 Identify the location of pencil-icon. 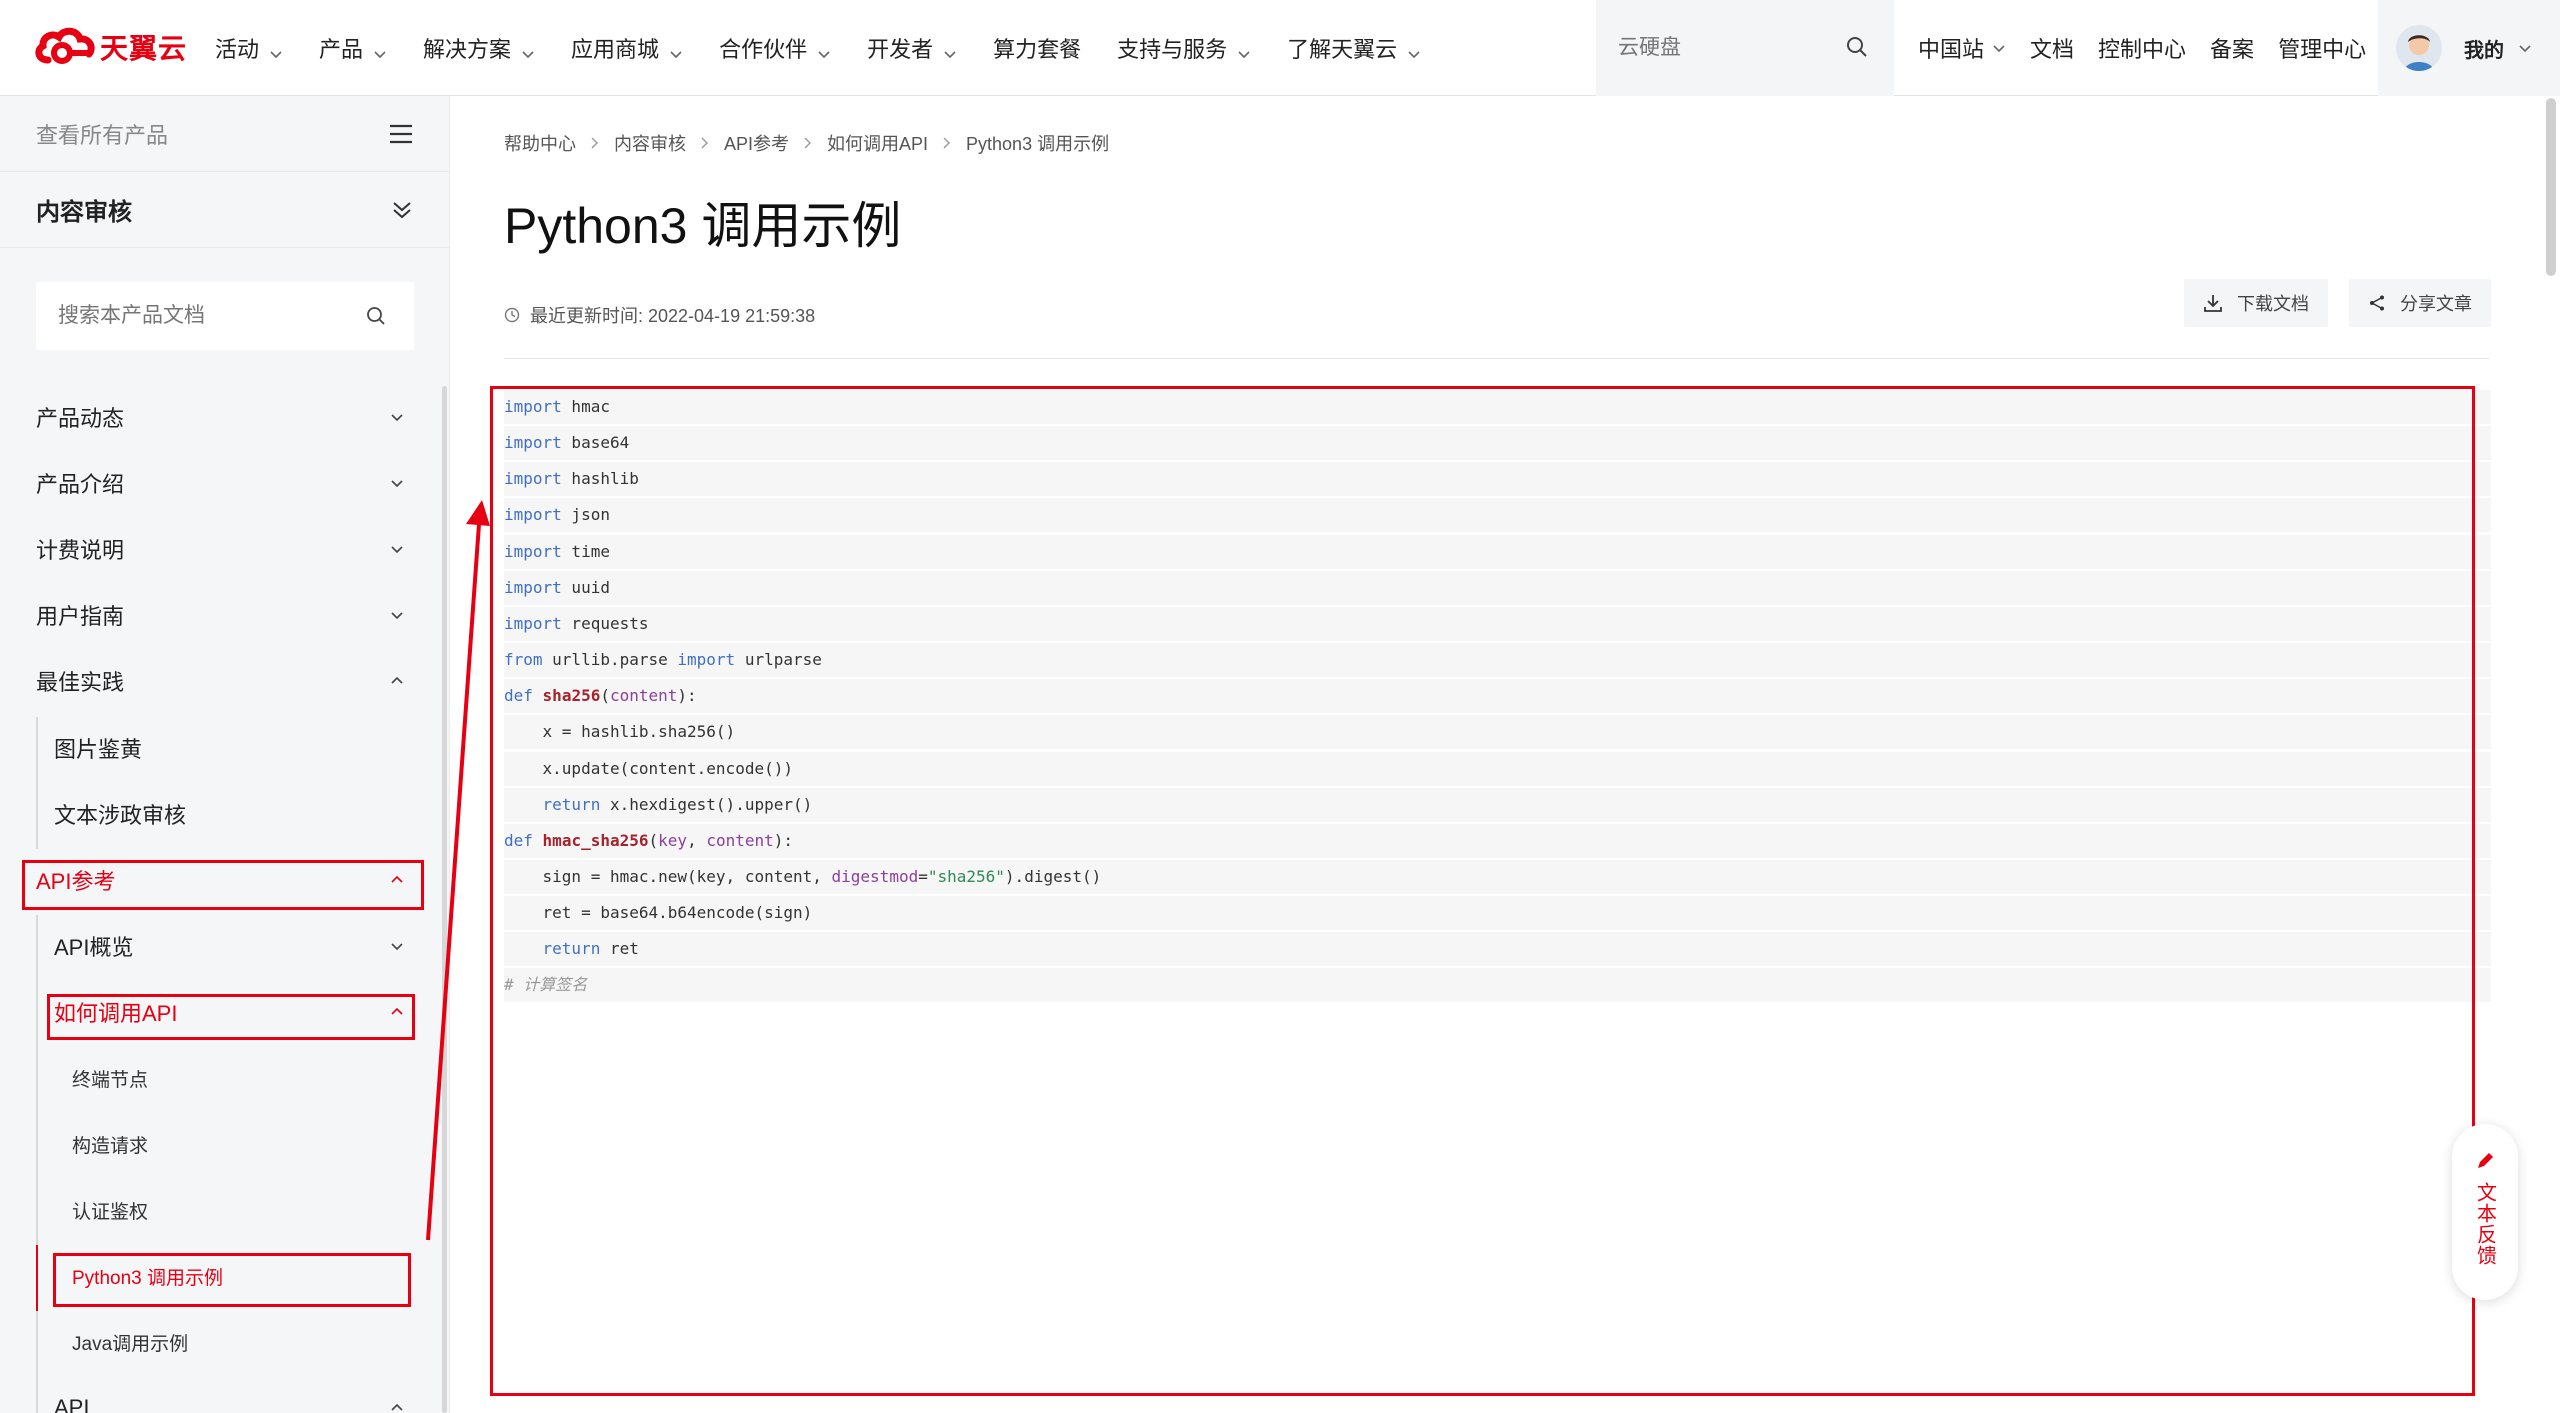
(2485, 1160).